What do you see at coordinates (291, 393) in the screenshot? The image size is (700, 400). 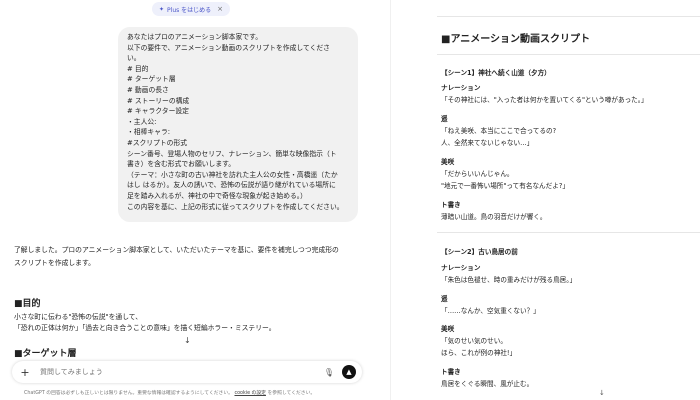 I see `disclaimer-tail: を参照してください。` at bounding box center [291, 393].